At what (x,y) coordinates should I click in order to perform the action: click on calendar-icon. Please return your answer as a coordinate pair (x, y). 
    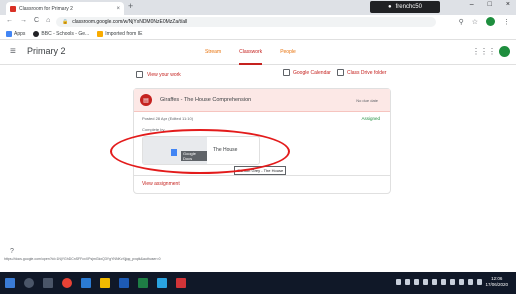
    Looking at the image, I should click on (286, 72).